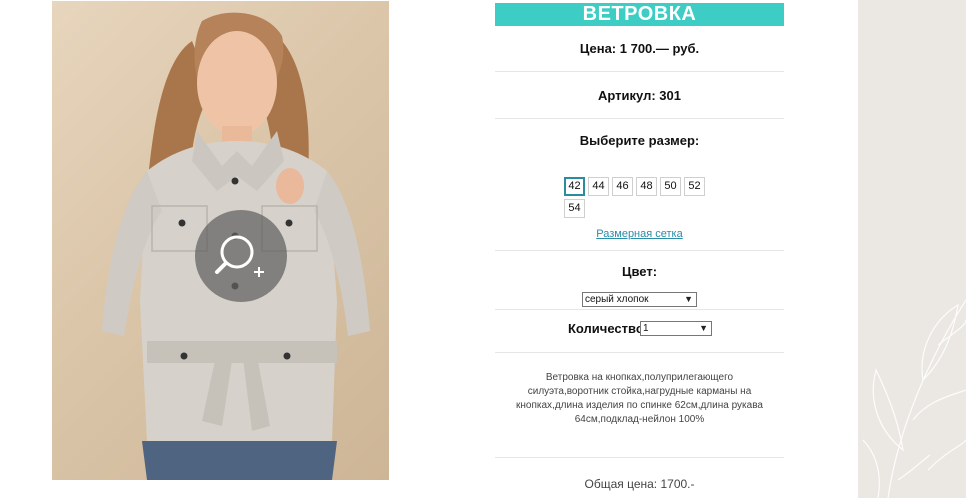  Describe the element at coordinates (639, 484) in the screenshot. I see `total-price: Общая цена: 1700.-` at that location.